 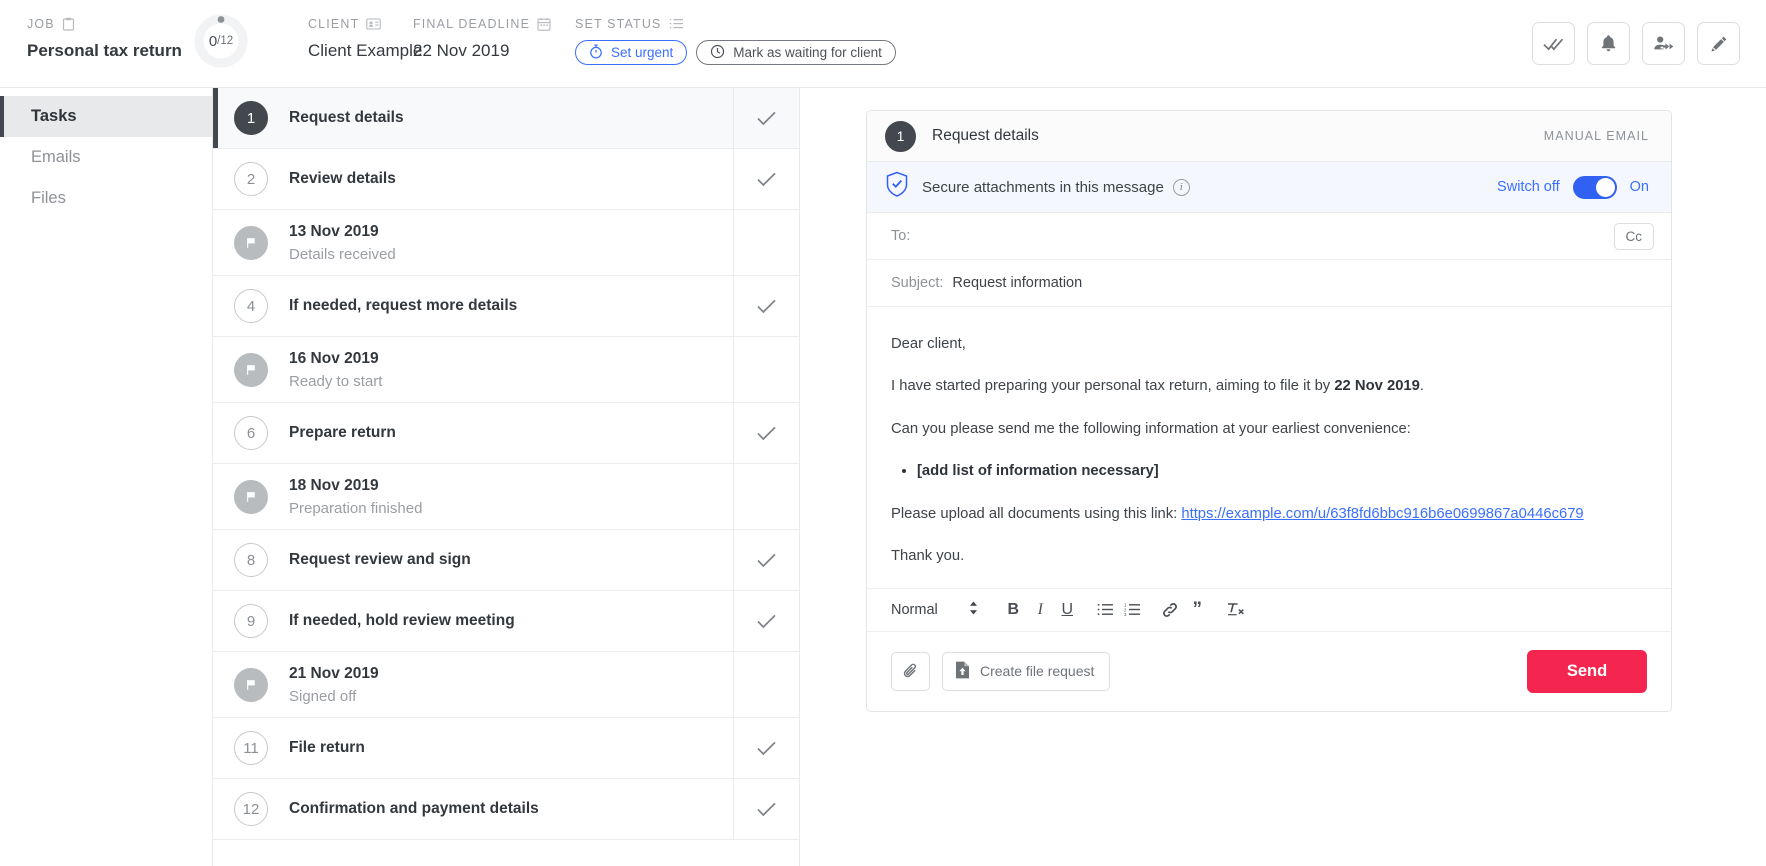 I want to click on subject-field-row: Subject: Request information, so click(x=1269, y=283).